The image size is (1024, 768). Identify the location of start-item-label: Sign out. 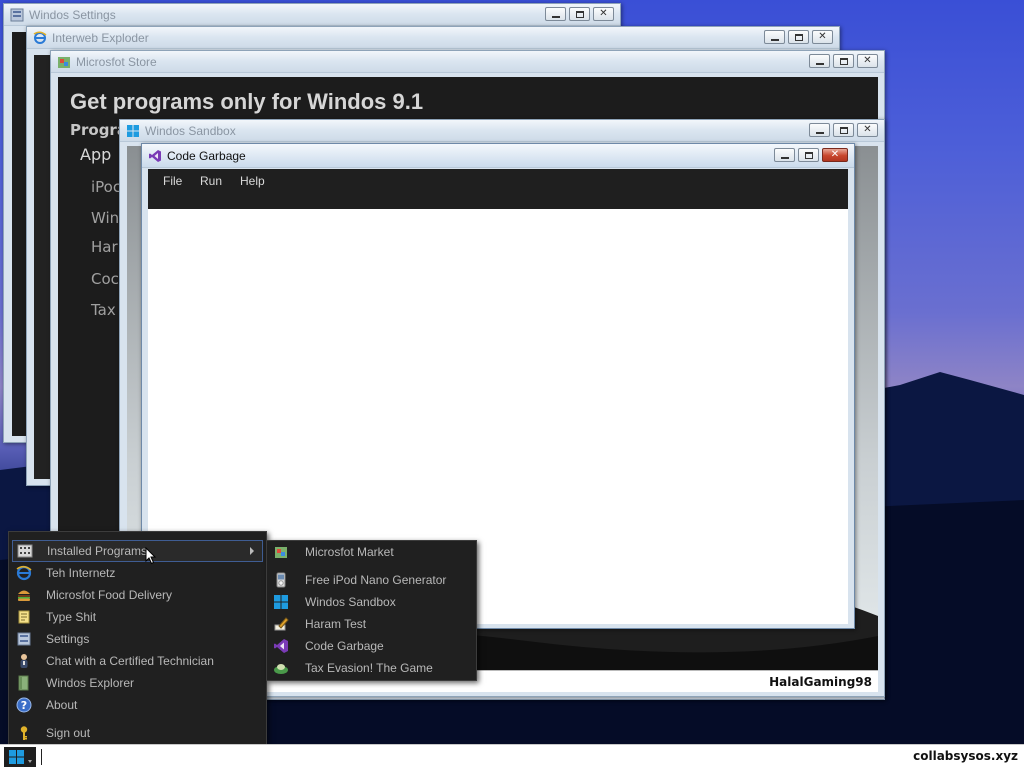
(68, 733).